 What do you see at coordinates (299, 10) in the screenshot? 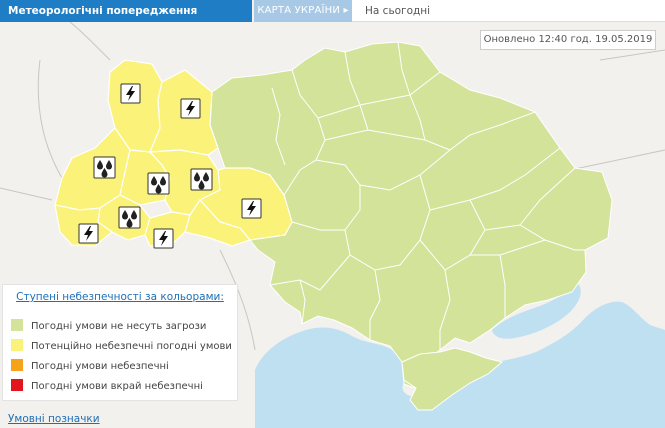
I see `tab-ukraine-map-label: КАРТА УКРАЇНИ` at bounding box center [299, 10].